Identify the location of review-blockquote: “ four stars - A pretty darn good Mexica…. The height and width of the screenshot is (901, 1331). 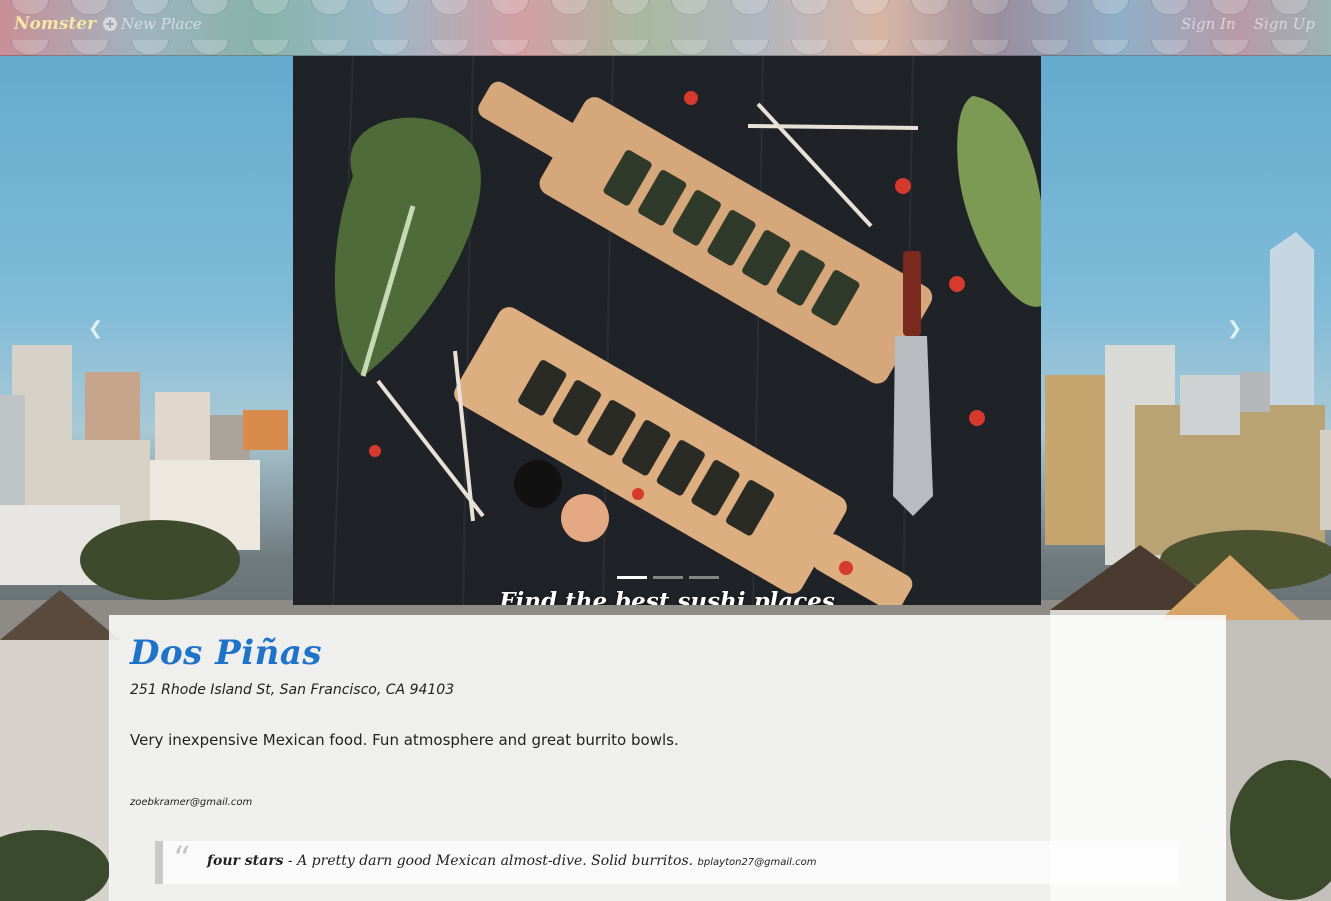
(667, 861).